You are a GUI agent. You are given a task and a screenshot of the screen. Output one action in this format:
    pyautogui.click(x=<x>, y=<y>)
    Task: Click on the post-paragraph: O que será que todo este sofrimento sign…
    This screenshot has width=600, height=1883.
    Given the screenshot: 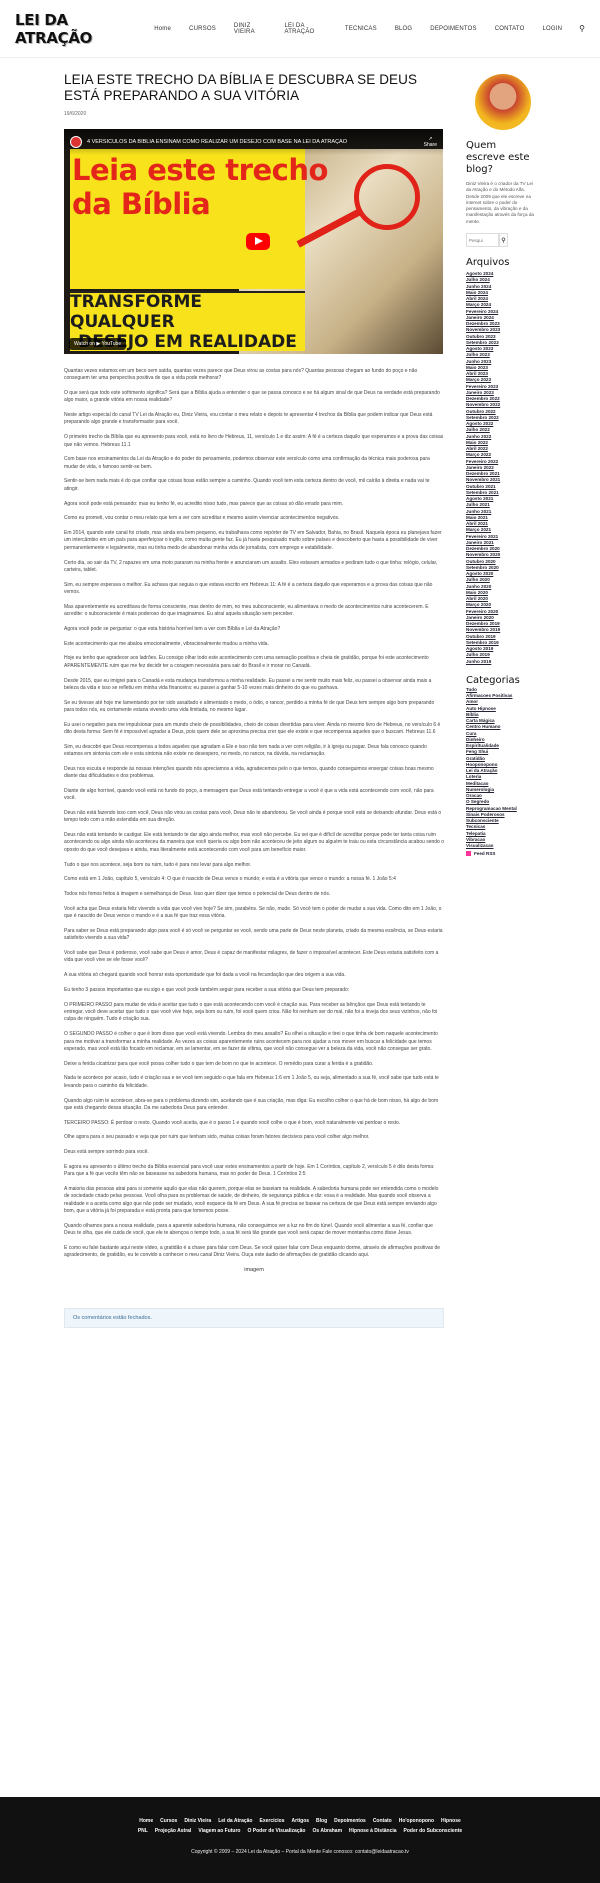 What is the action you would take?
    pyautogui.click(x=252, y=397)
    